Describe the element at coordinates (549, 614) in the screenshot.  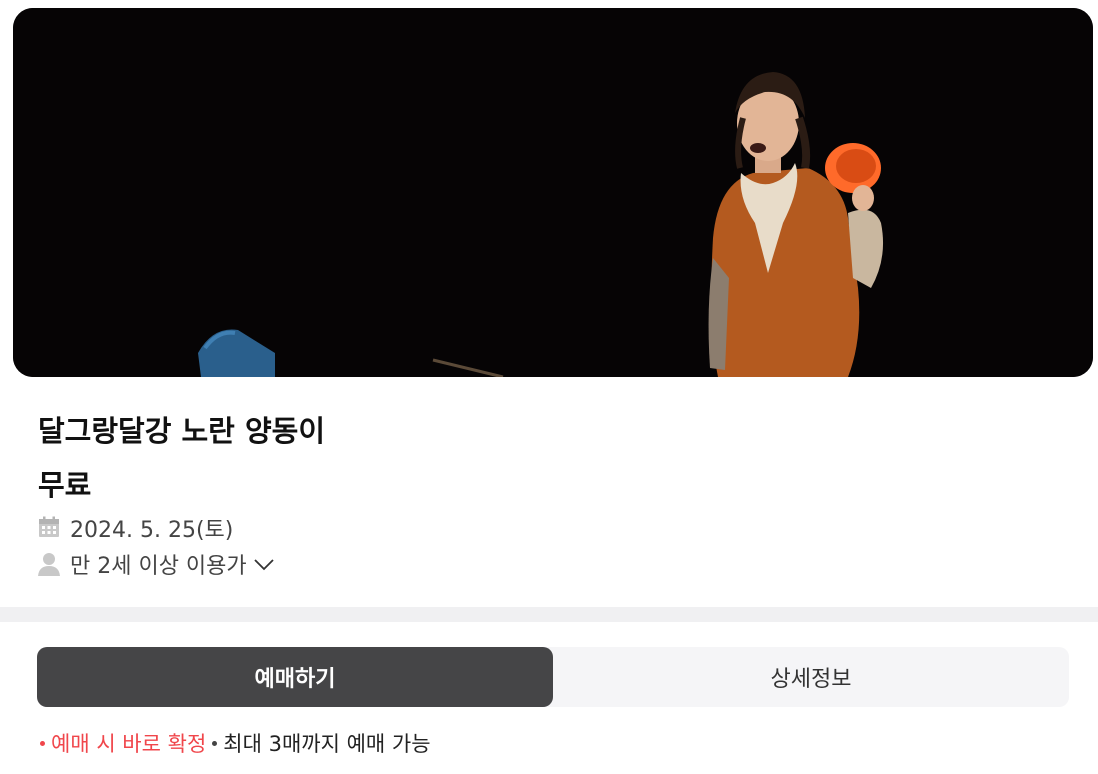
I see `section-divider` at that location.